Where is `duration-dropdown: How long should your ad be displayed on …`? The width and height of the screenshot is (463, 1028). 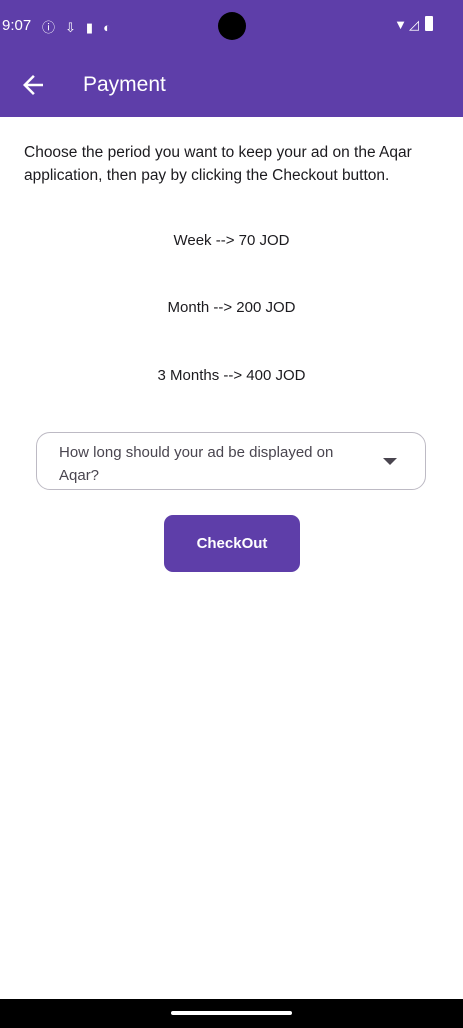
duration-dropdown: How long should your ad be displayed on … is located at coordinates (231, 461).